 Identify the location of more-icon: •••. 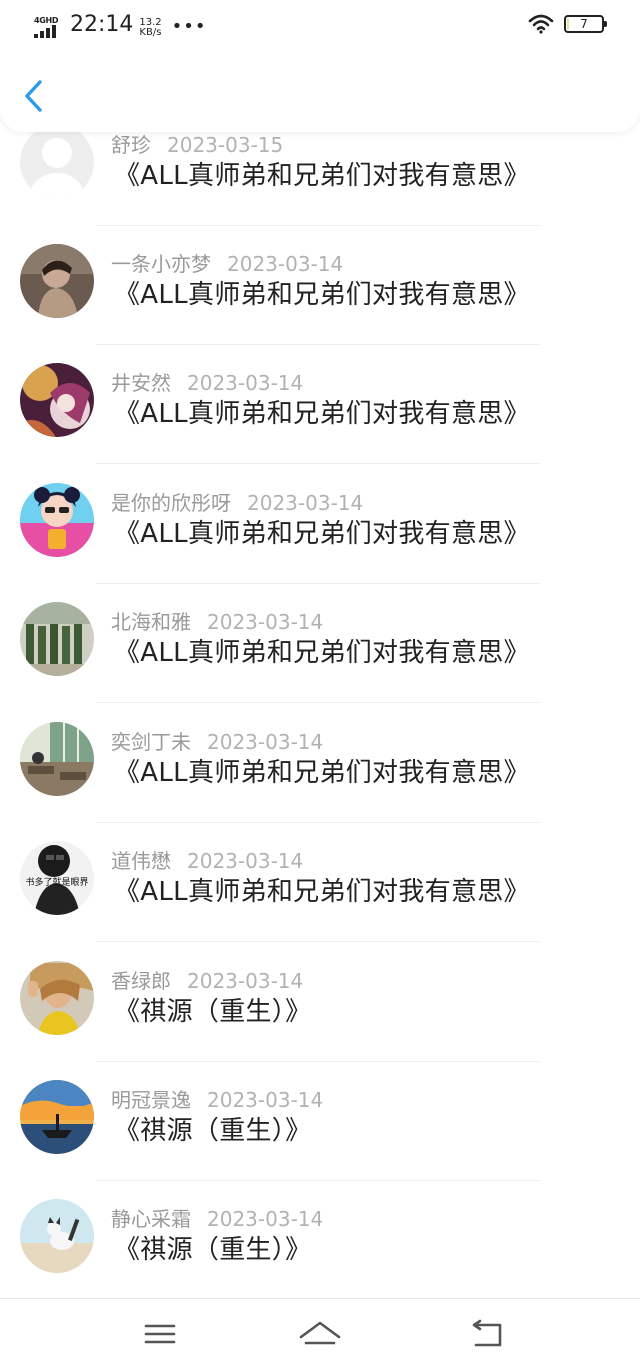
(189, 26).